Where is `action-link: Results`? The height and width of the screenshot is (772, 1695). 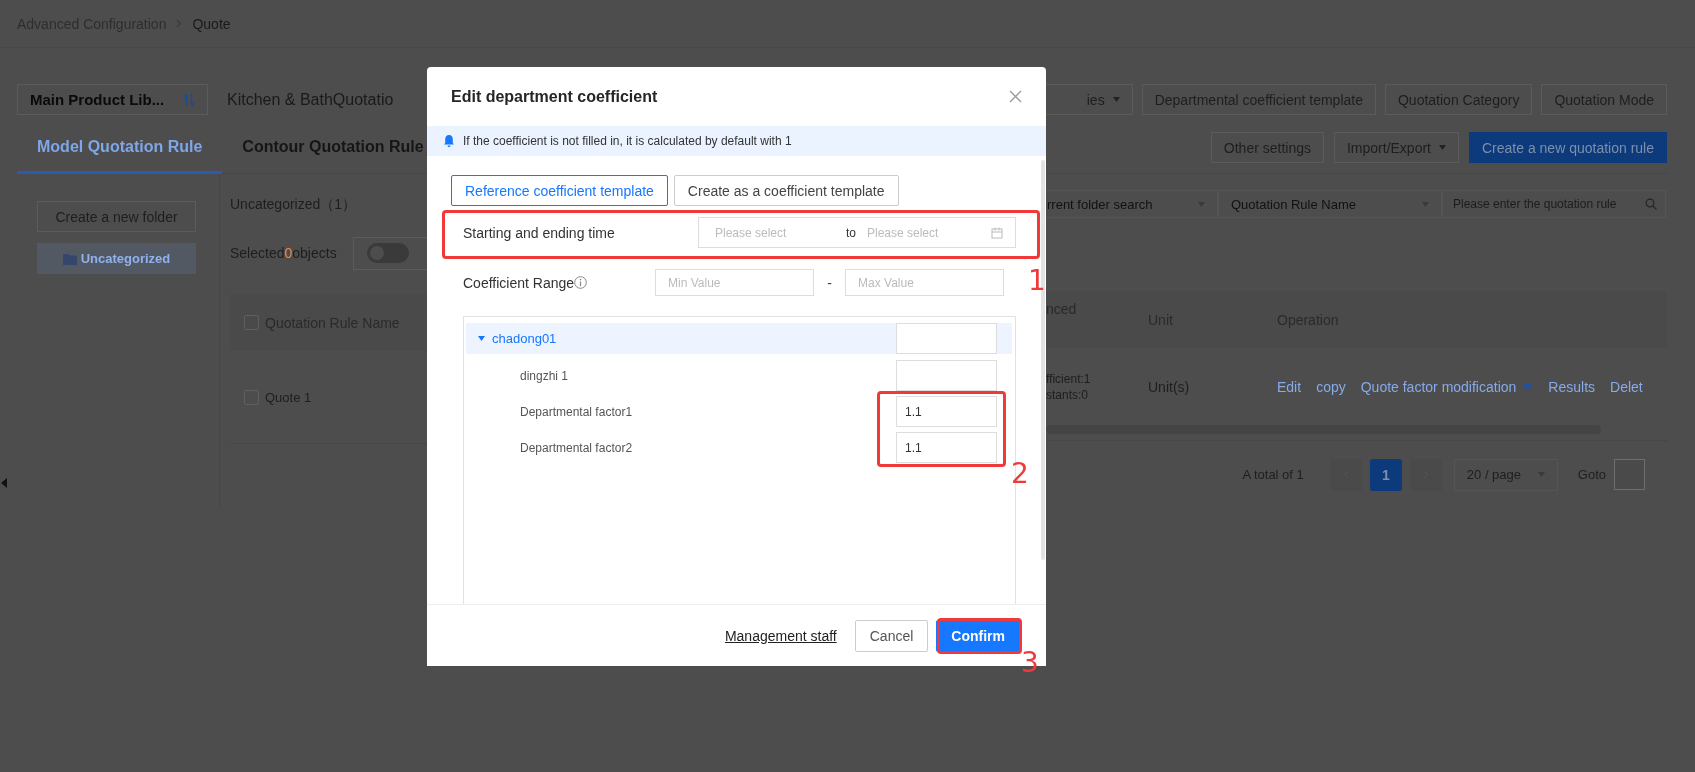
action-link: Results is located at coordinates (1572, 386).